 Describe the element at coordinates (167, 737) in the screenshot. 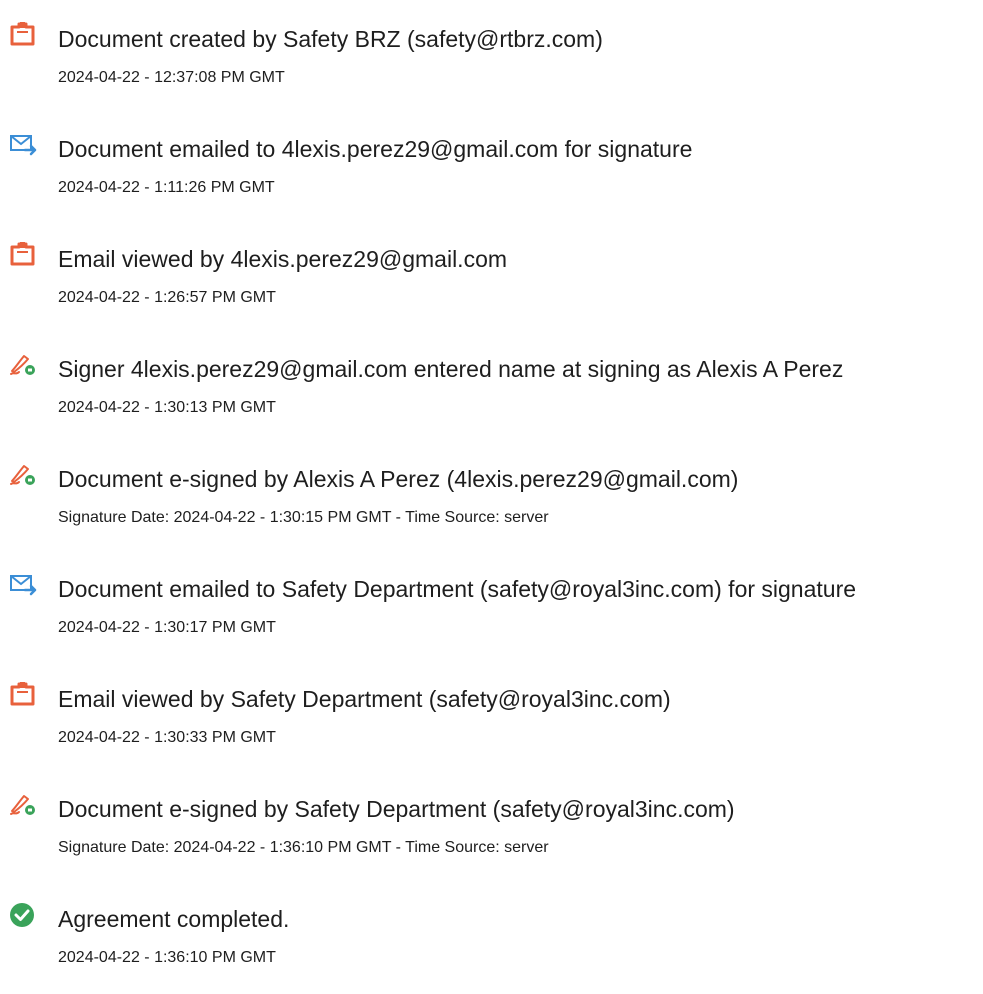

I see `event-timestamp: 2024-04-22 - 1:30:33 PM GMT` at that location.